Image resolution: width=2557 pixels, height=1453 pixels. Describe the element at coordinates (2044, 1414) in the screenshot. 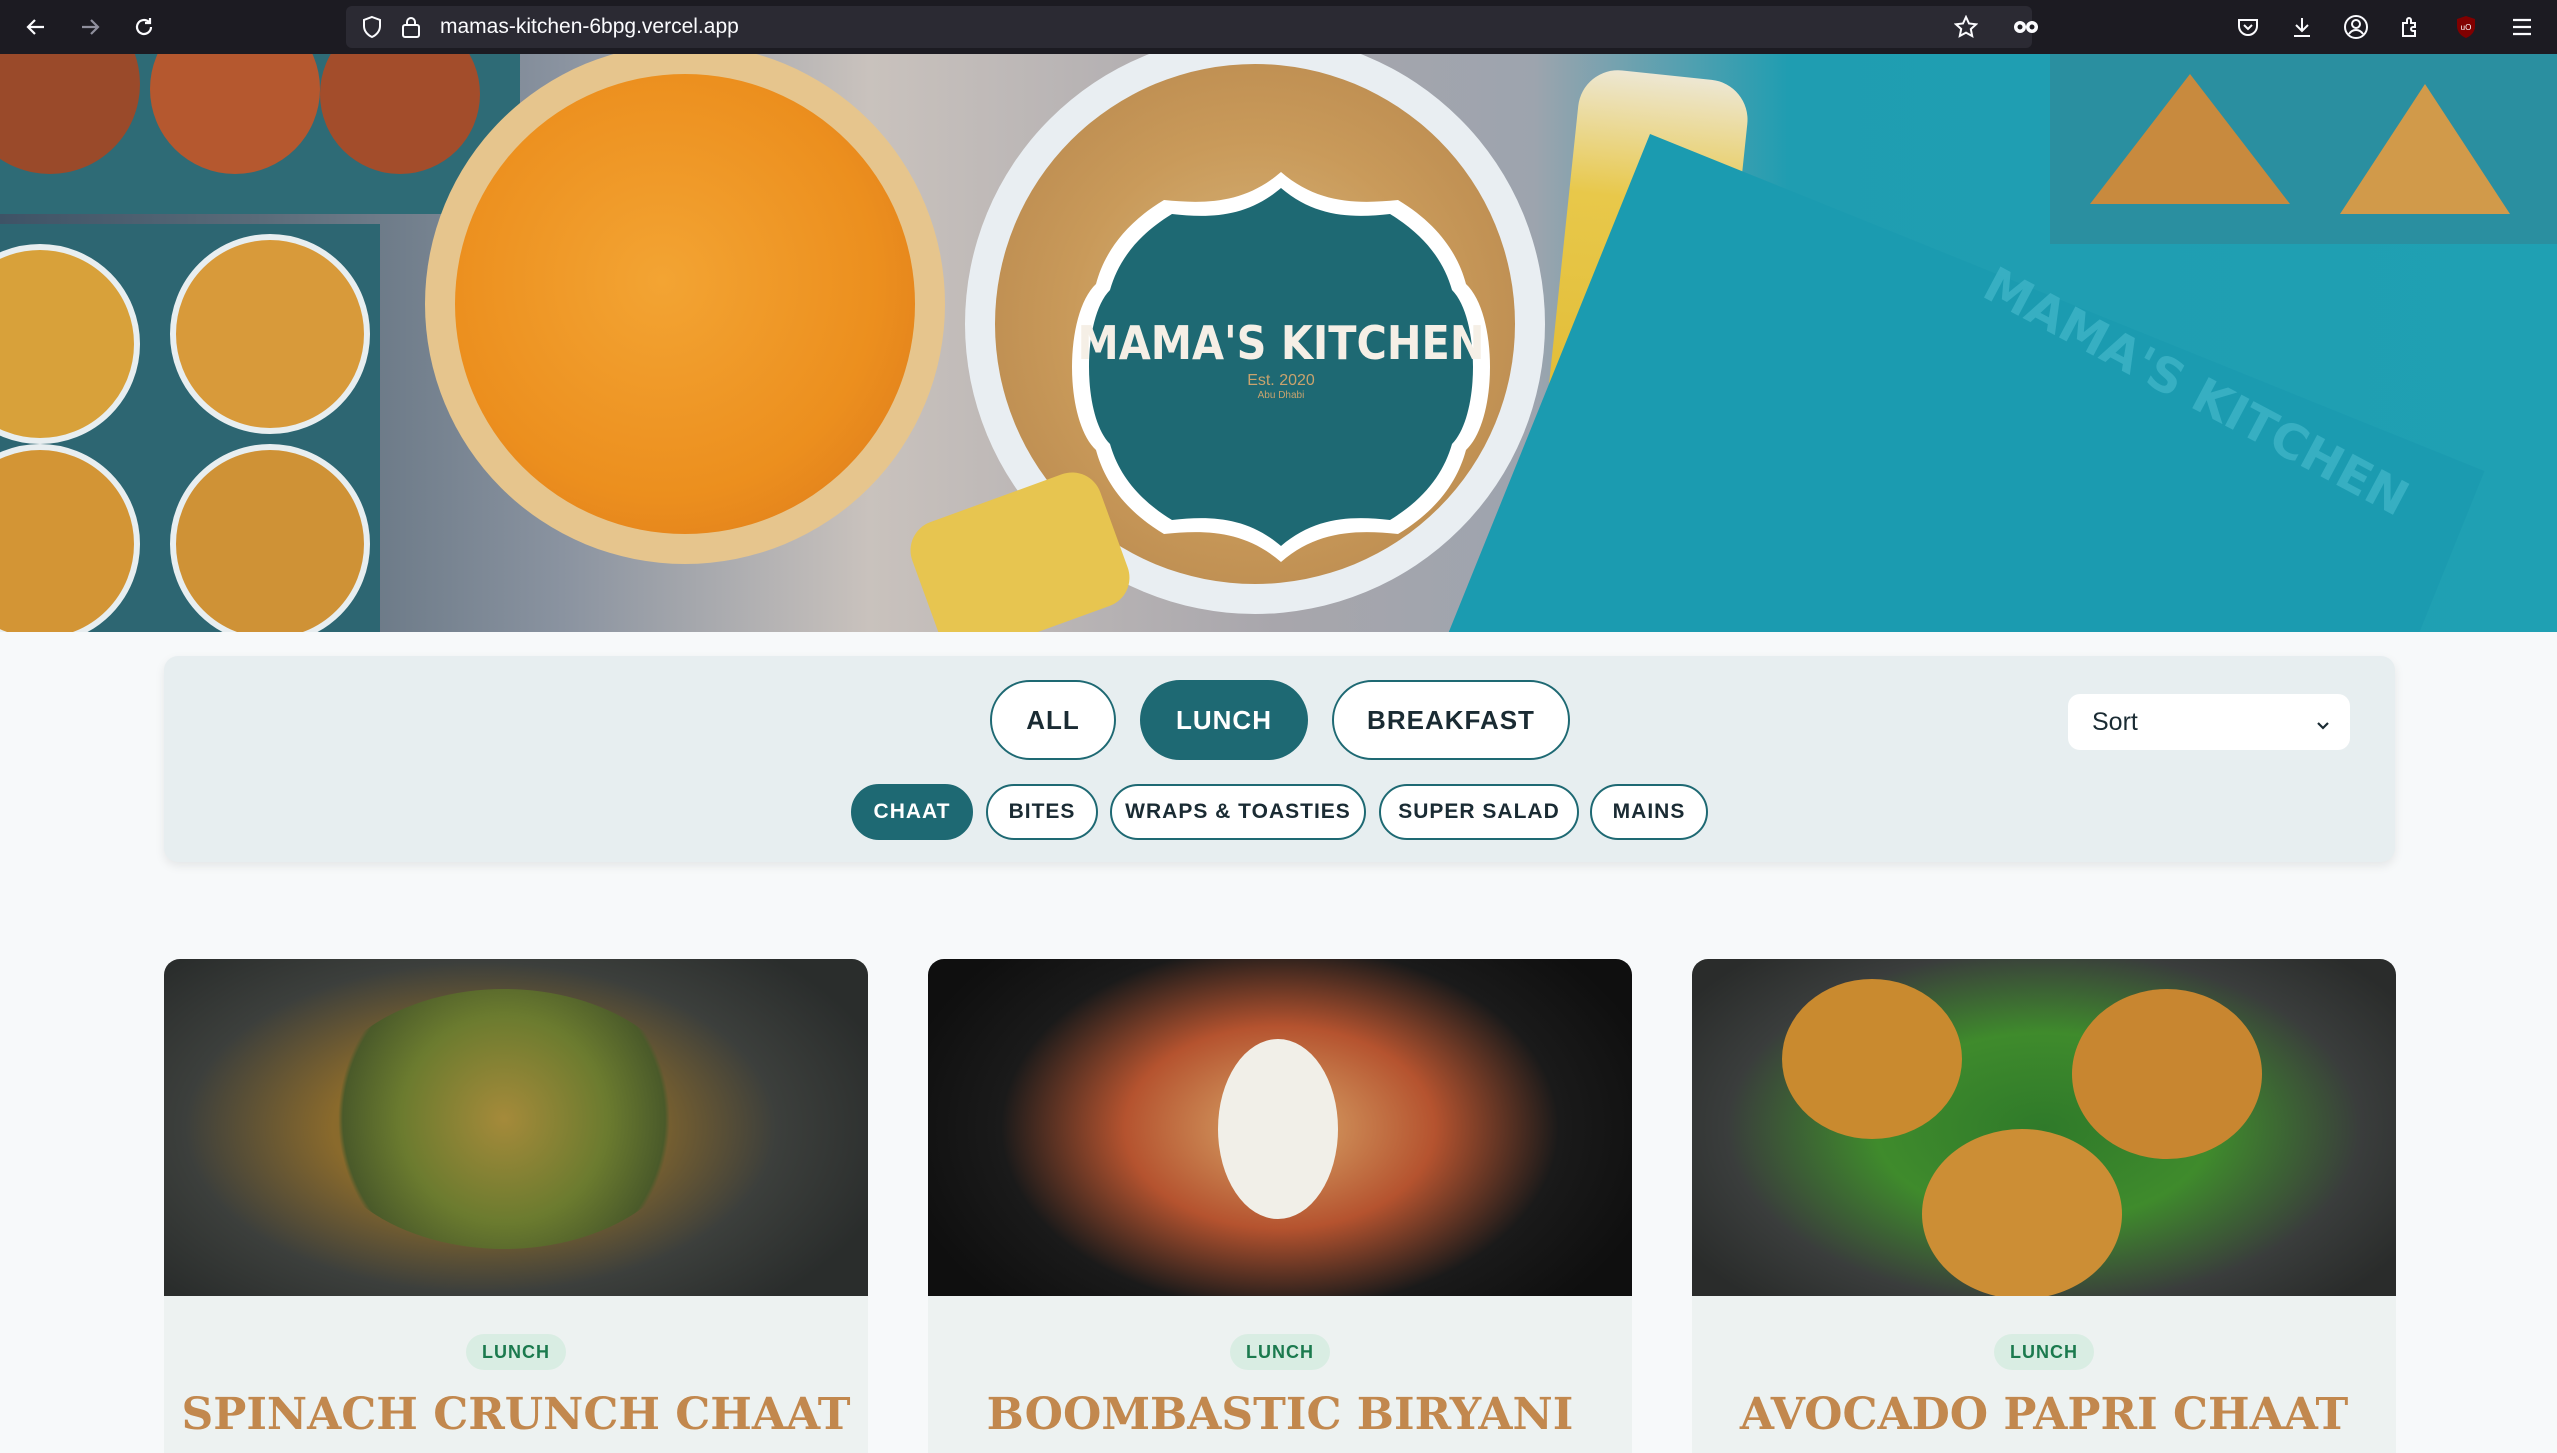

I see `card-title: AVOCADO PAPRI CHAAT` at that location.